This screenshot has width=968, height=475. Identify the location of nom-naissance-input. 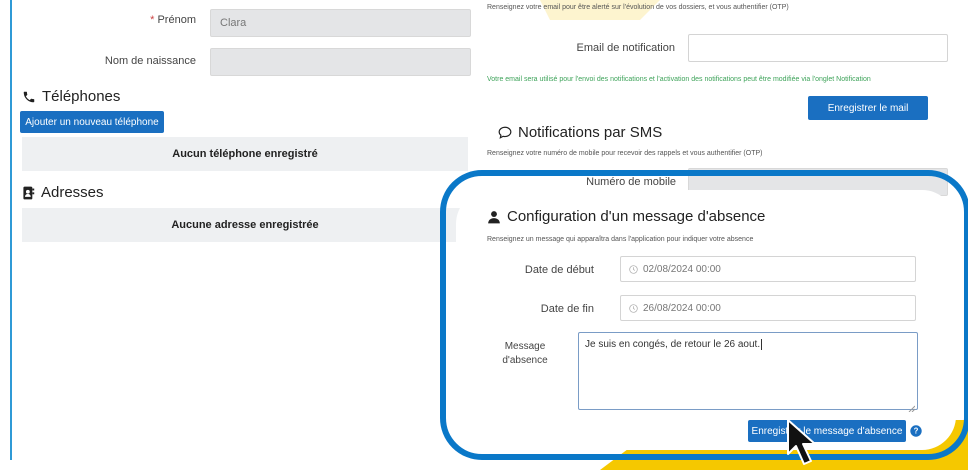
(340, 62).